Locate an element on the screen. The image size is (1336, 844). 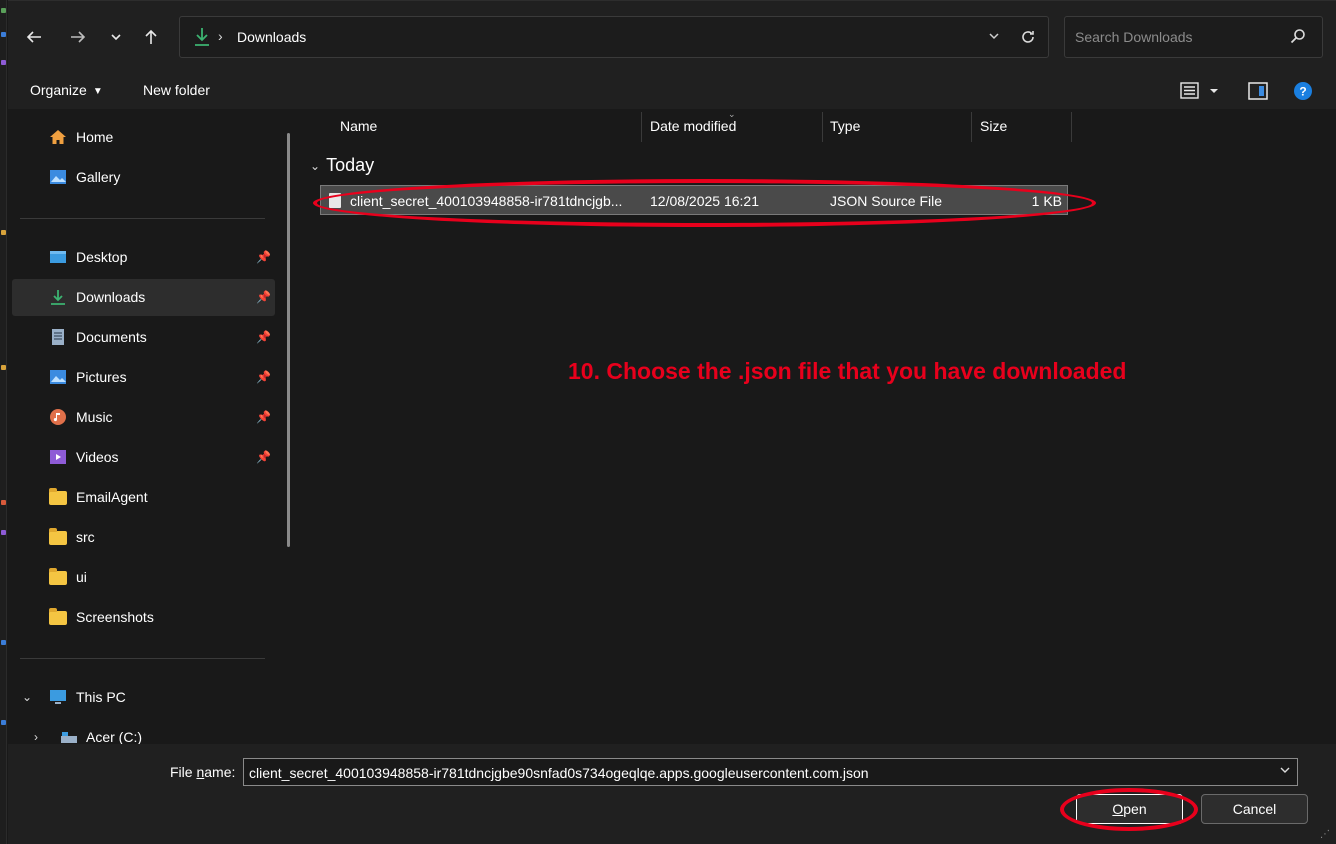
resize-grip-icon: ⋰ is located at coordinates (1325, 834).